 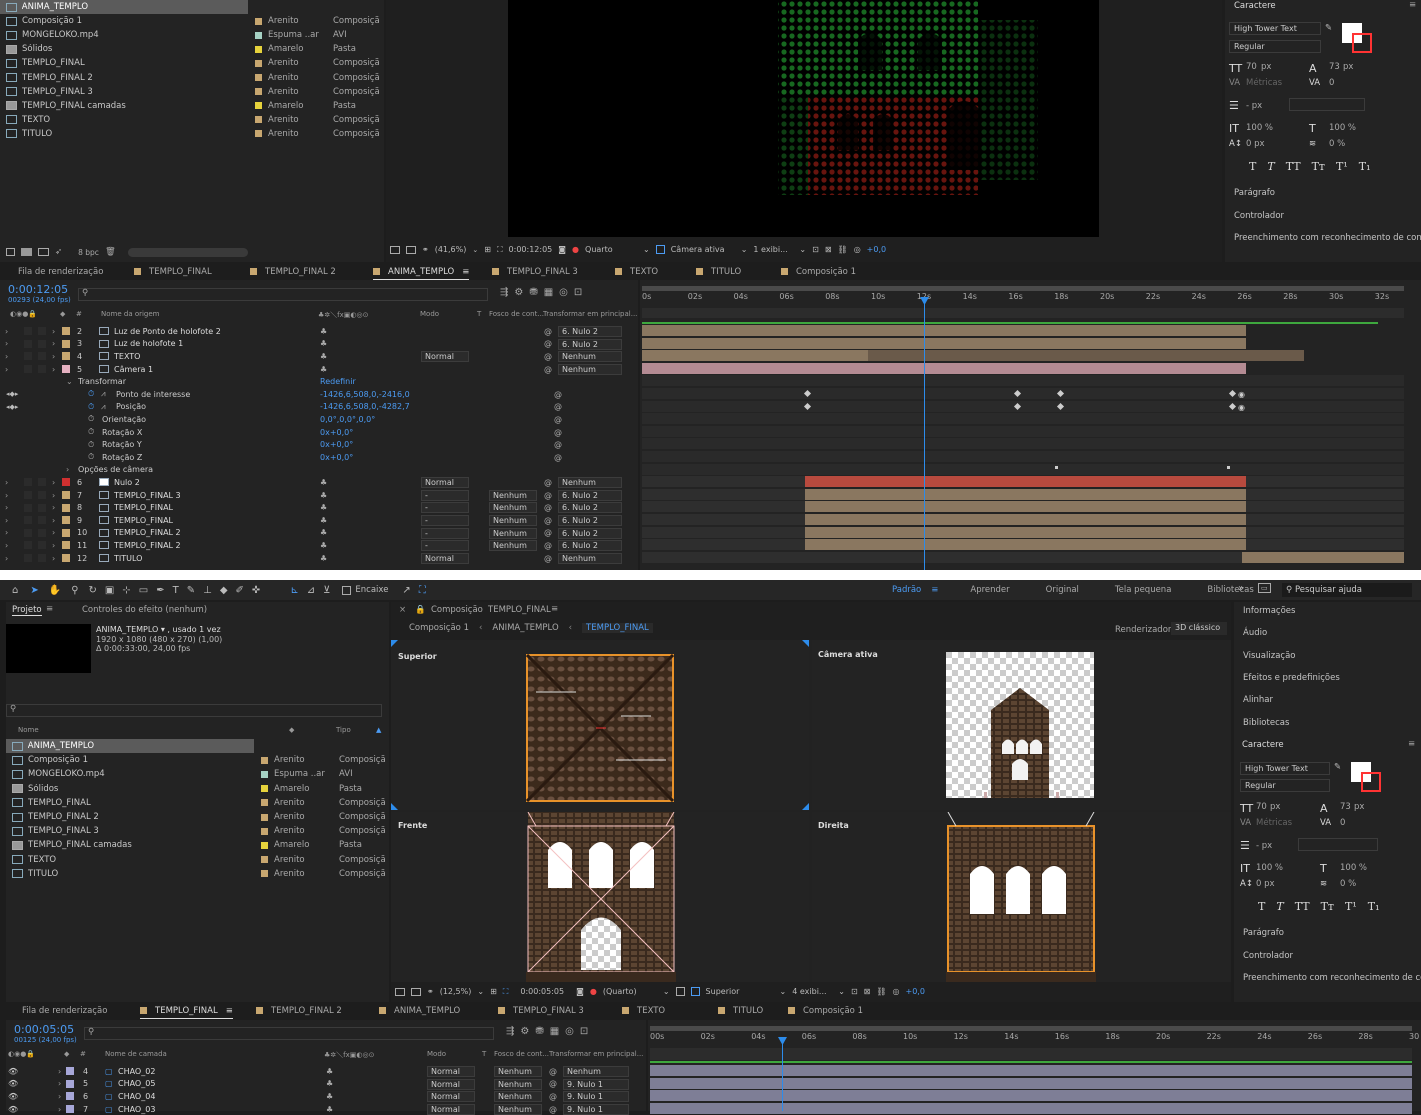 What do you see at coordinates (1285, 785) in the screenshot?
I see `style-select-2: Regular` at bounding box center [1285, 785].